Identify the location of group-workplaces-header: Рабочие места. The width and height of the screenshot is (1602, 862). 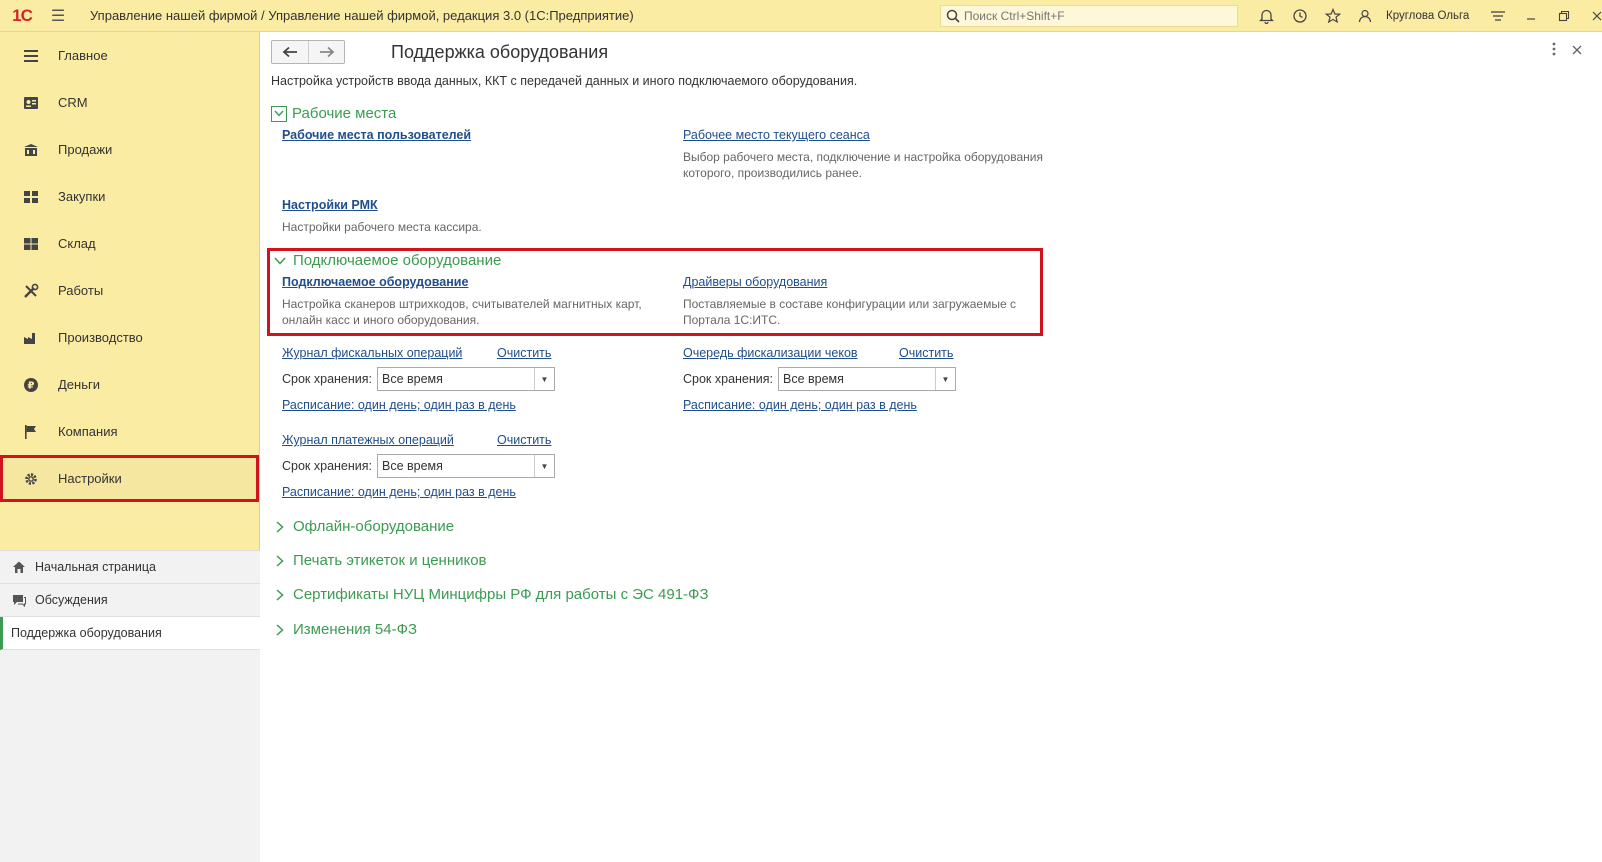
(333, 113).